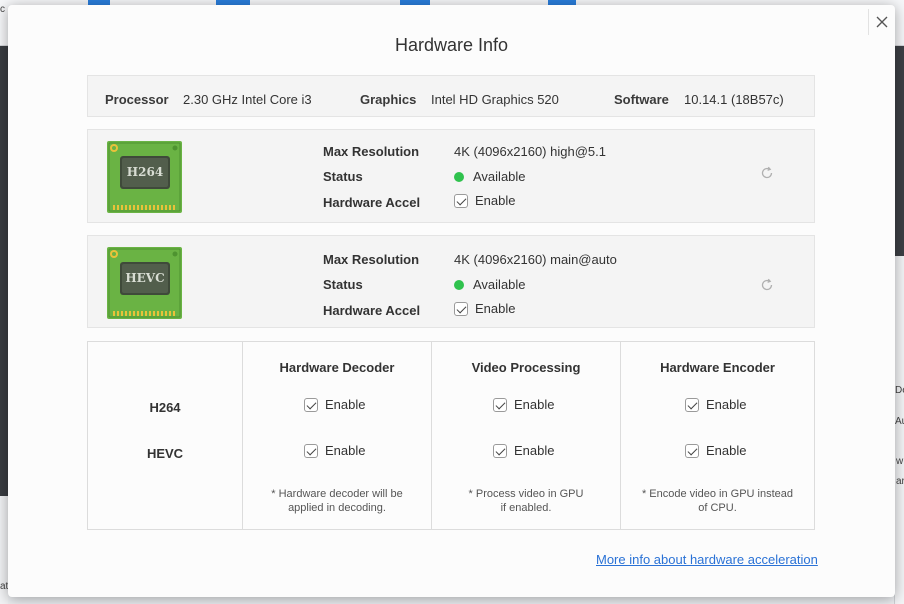  What do you see at coordinates (899, 390) in the screenshot?
I see `background-text-fragment: De` at bounding box center [899, 390].